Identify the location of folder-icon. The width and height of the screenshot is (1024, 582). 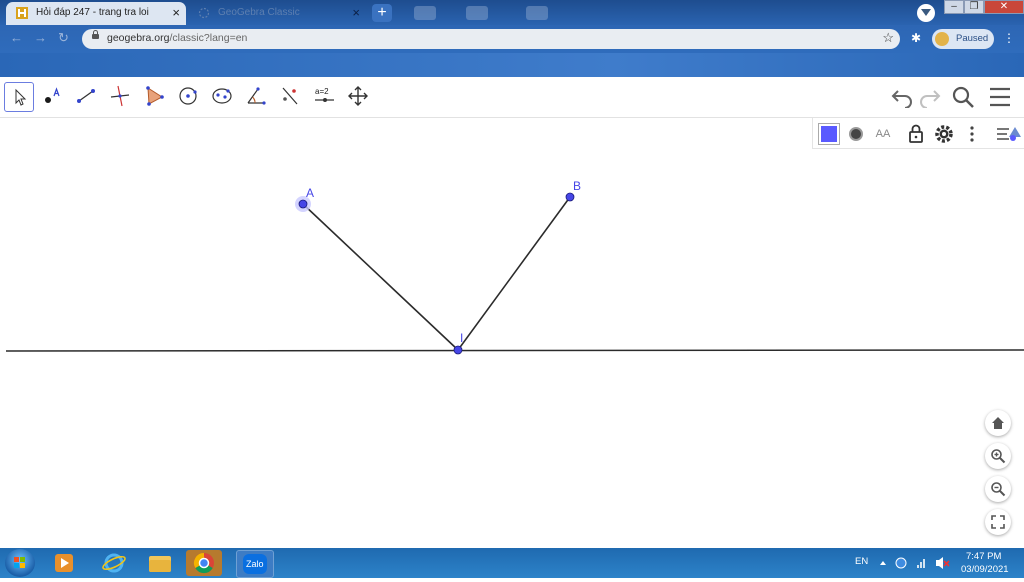
(160, 564).